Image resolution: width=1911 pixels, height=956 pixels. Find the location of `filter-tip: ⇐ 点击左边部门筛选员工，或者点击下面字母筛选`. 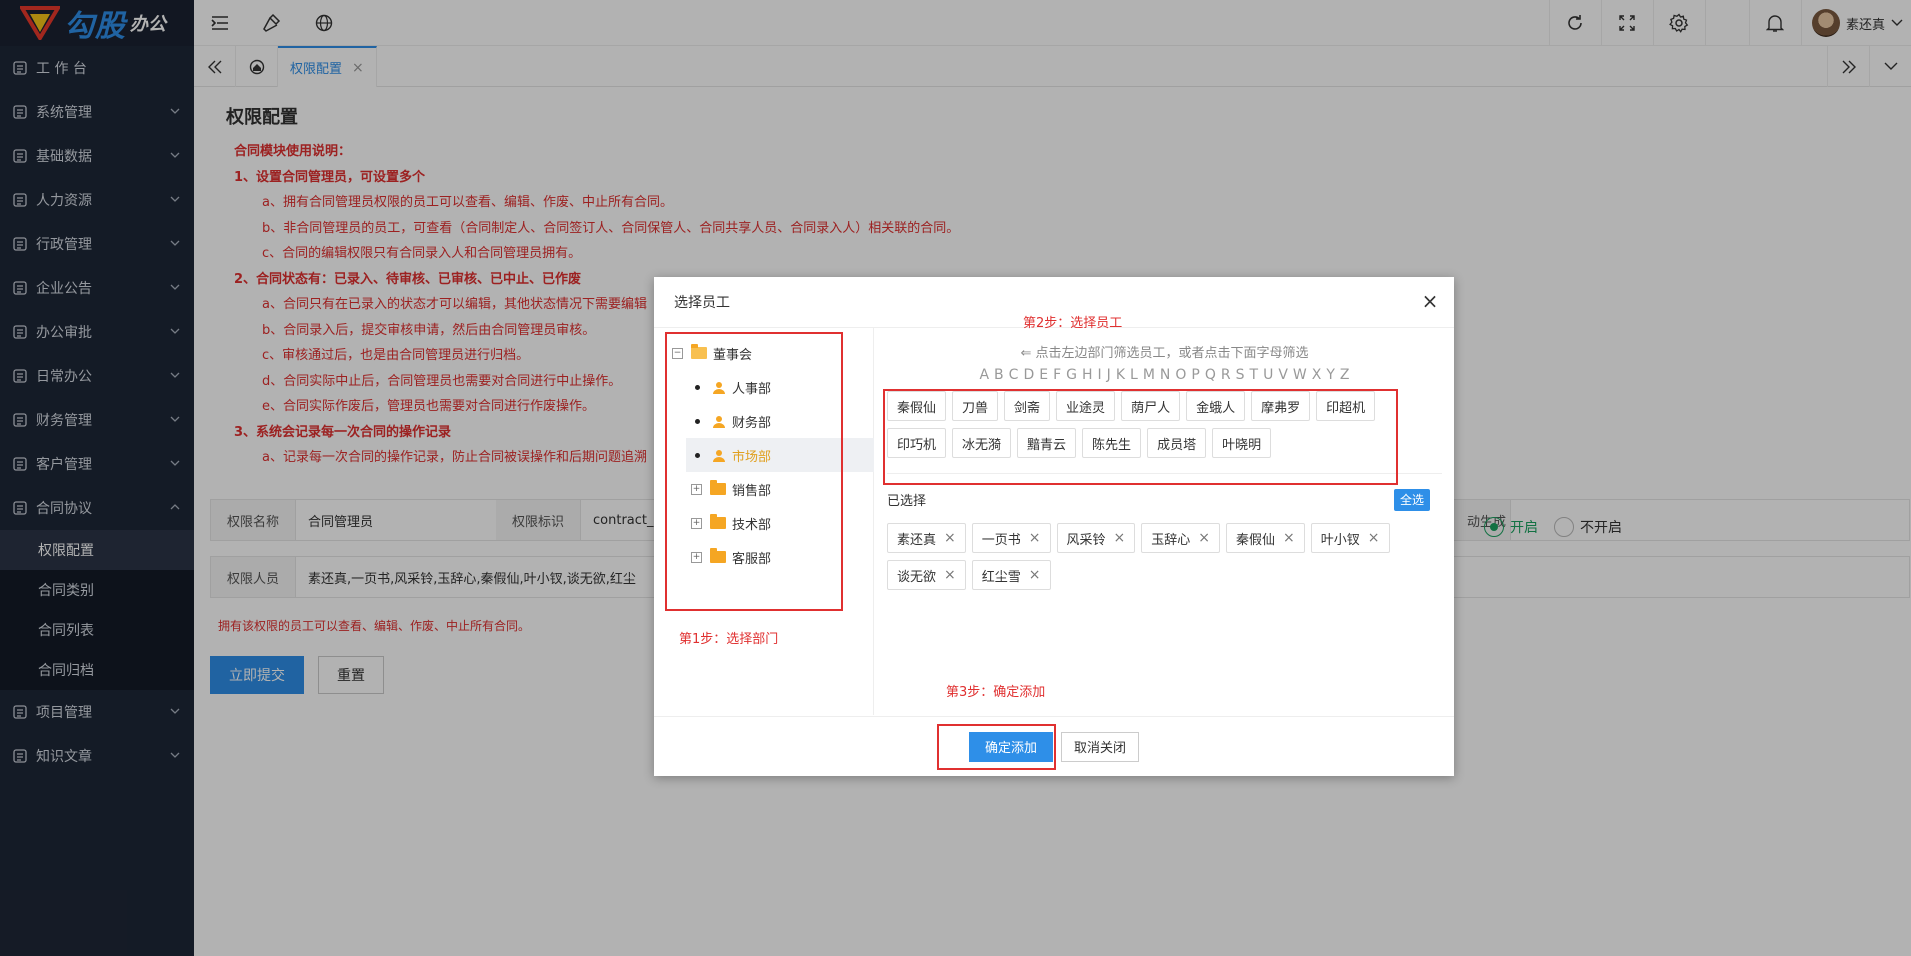

filter-tip: ⇐ 点击左边部门筛选员工，或者点击下面字母筛选 is located at coordinates (1164, 353).